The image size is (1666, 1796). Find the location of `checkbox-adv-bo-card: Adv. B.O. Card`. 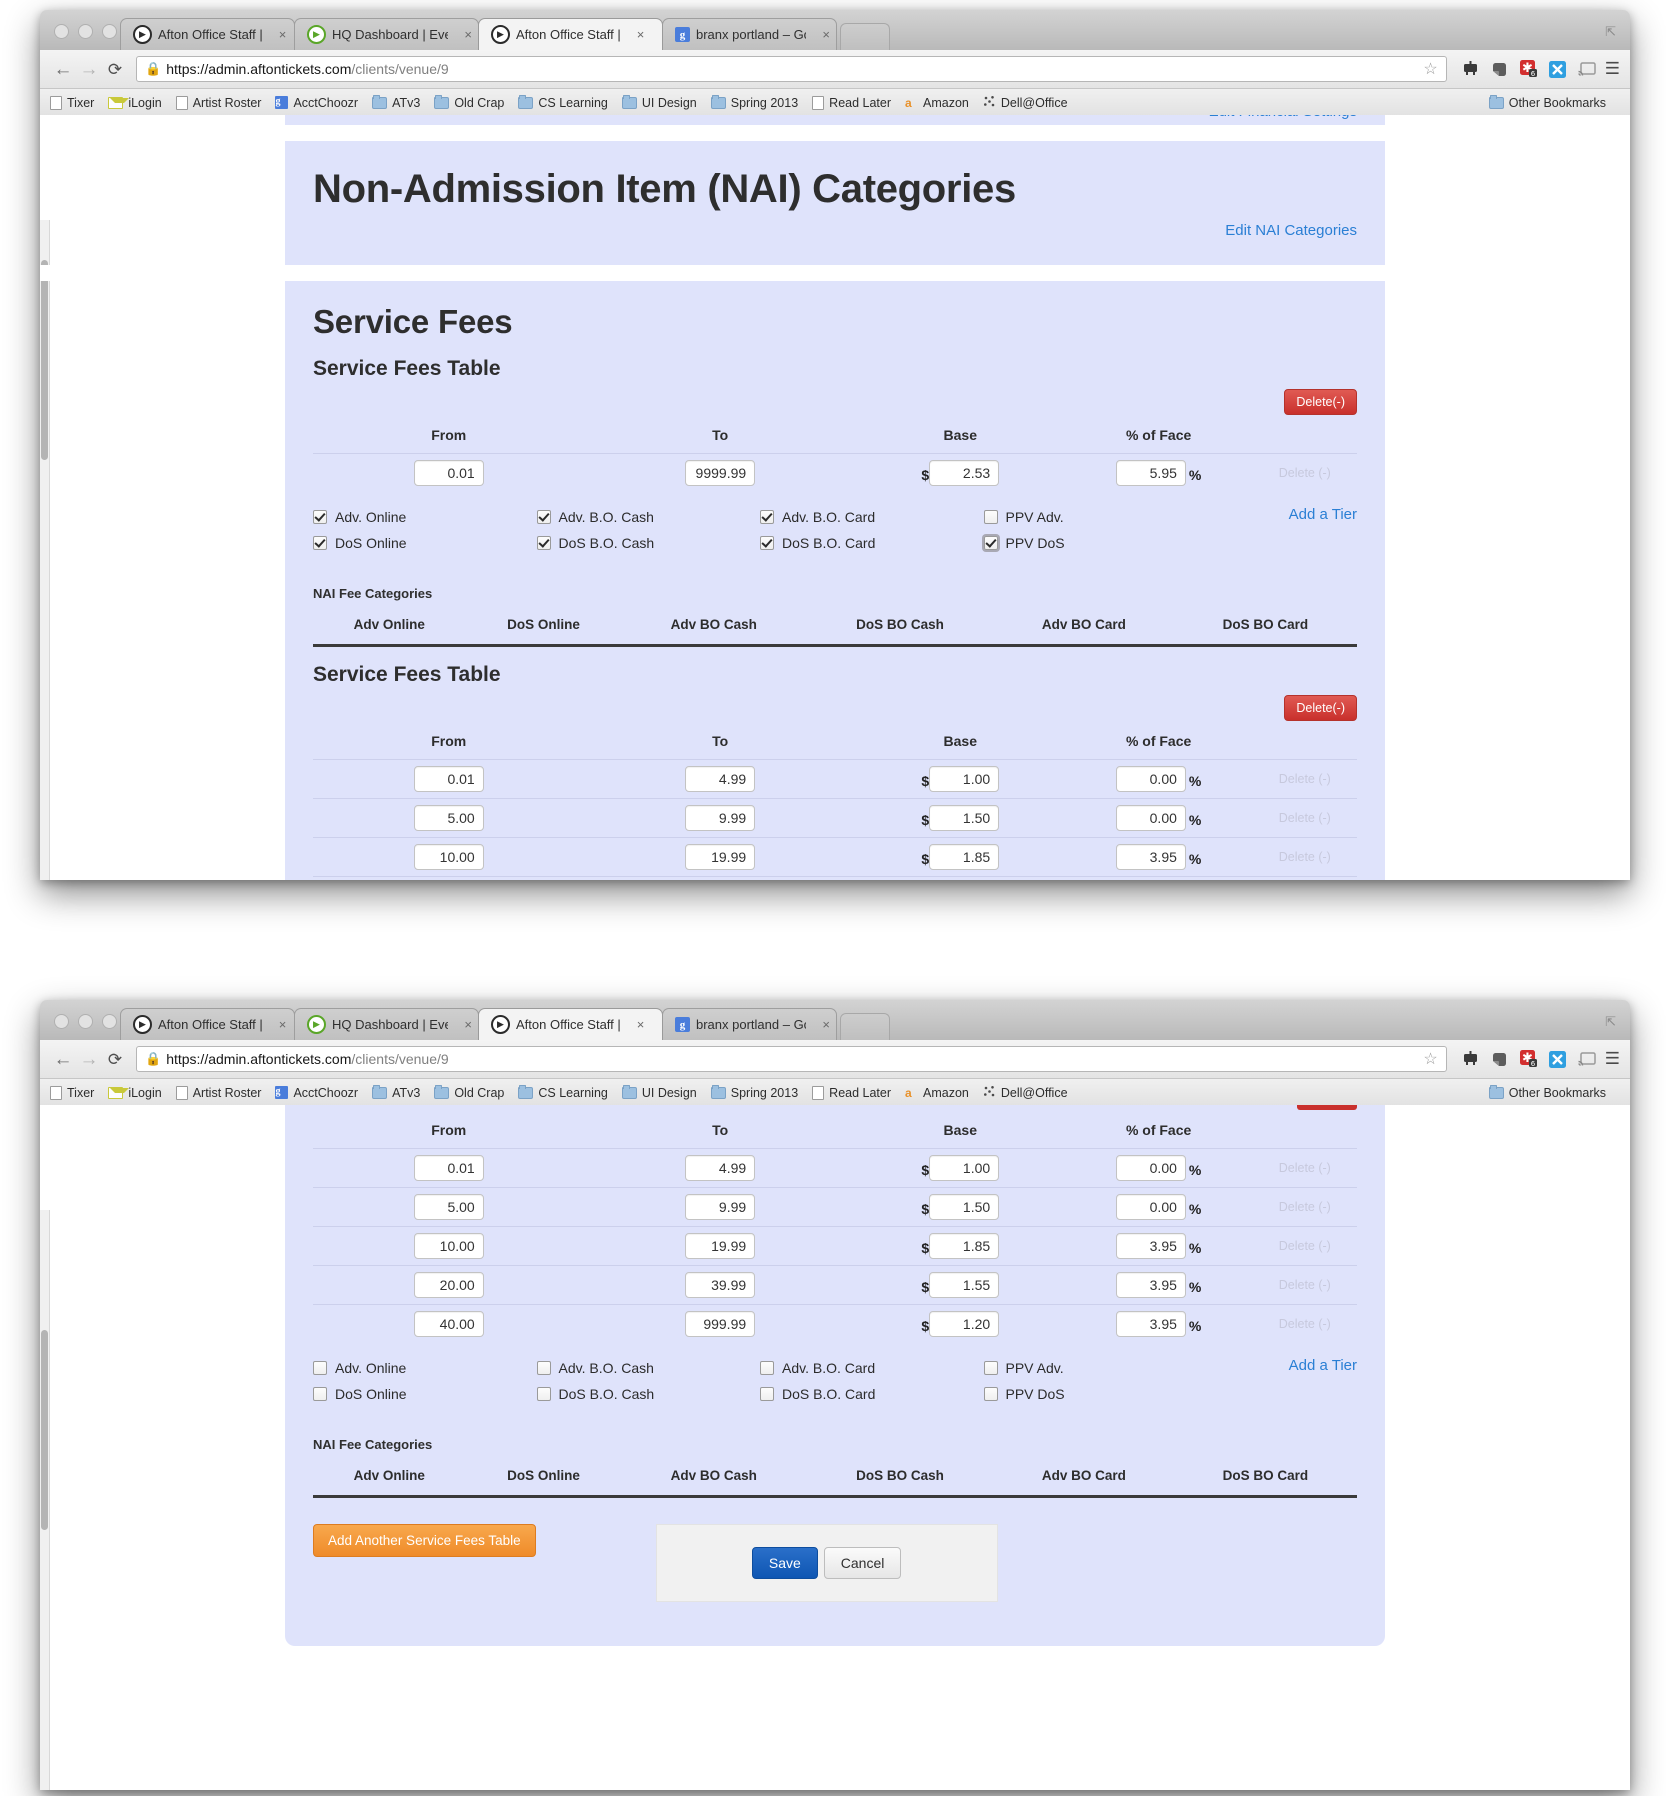

checkbox-adv-bo-card: Adv. B.O. Card is located at coordinates (872, 517).